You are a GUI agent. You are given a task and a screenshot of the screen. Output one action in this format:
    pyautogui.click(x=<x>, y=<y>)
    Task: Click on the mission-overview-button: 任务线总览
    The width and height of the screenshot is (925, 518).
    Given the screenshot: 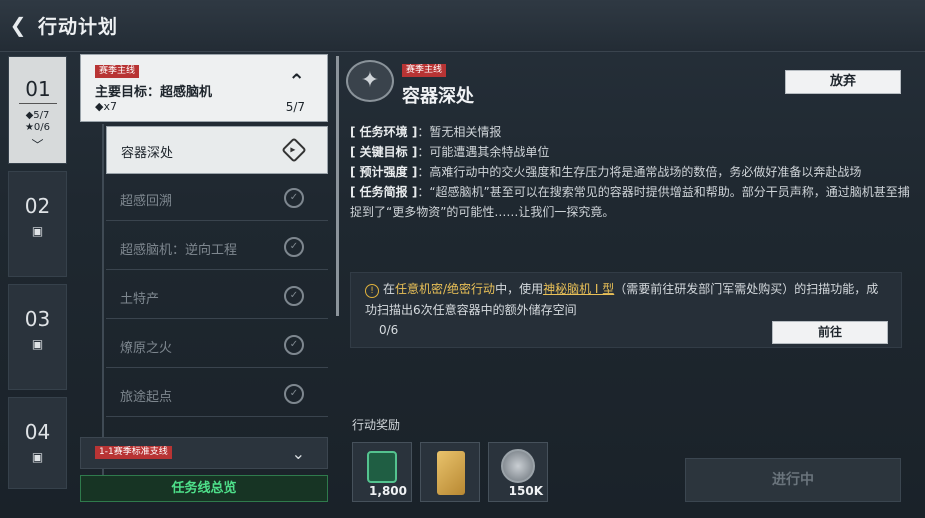 What is the action you would take?
    pyautogui.click(x=204, y=488)
    